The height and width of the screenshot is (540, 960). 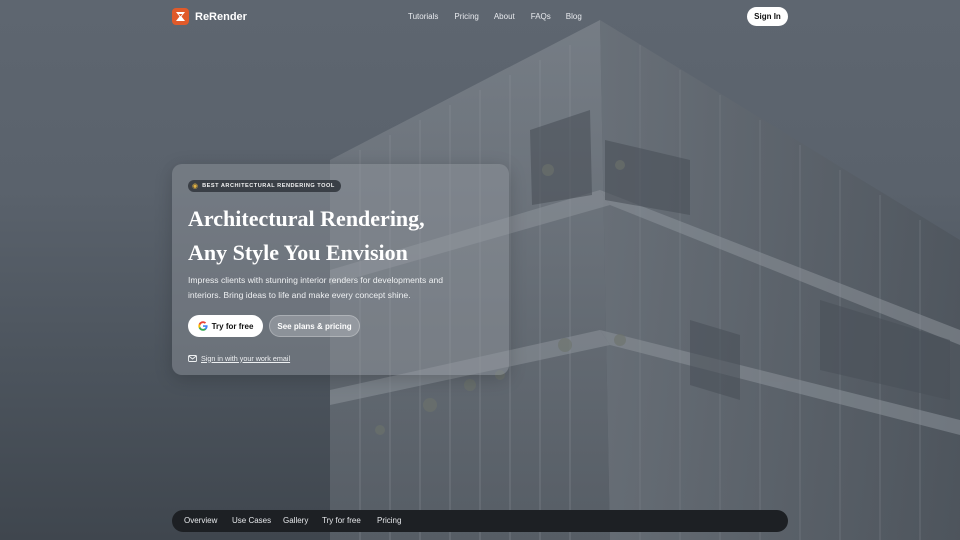 What do you see at coordinates (202, 326) in the screenshot?
I see `google-icon` at bounding box center [202, 326].